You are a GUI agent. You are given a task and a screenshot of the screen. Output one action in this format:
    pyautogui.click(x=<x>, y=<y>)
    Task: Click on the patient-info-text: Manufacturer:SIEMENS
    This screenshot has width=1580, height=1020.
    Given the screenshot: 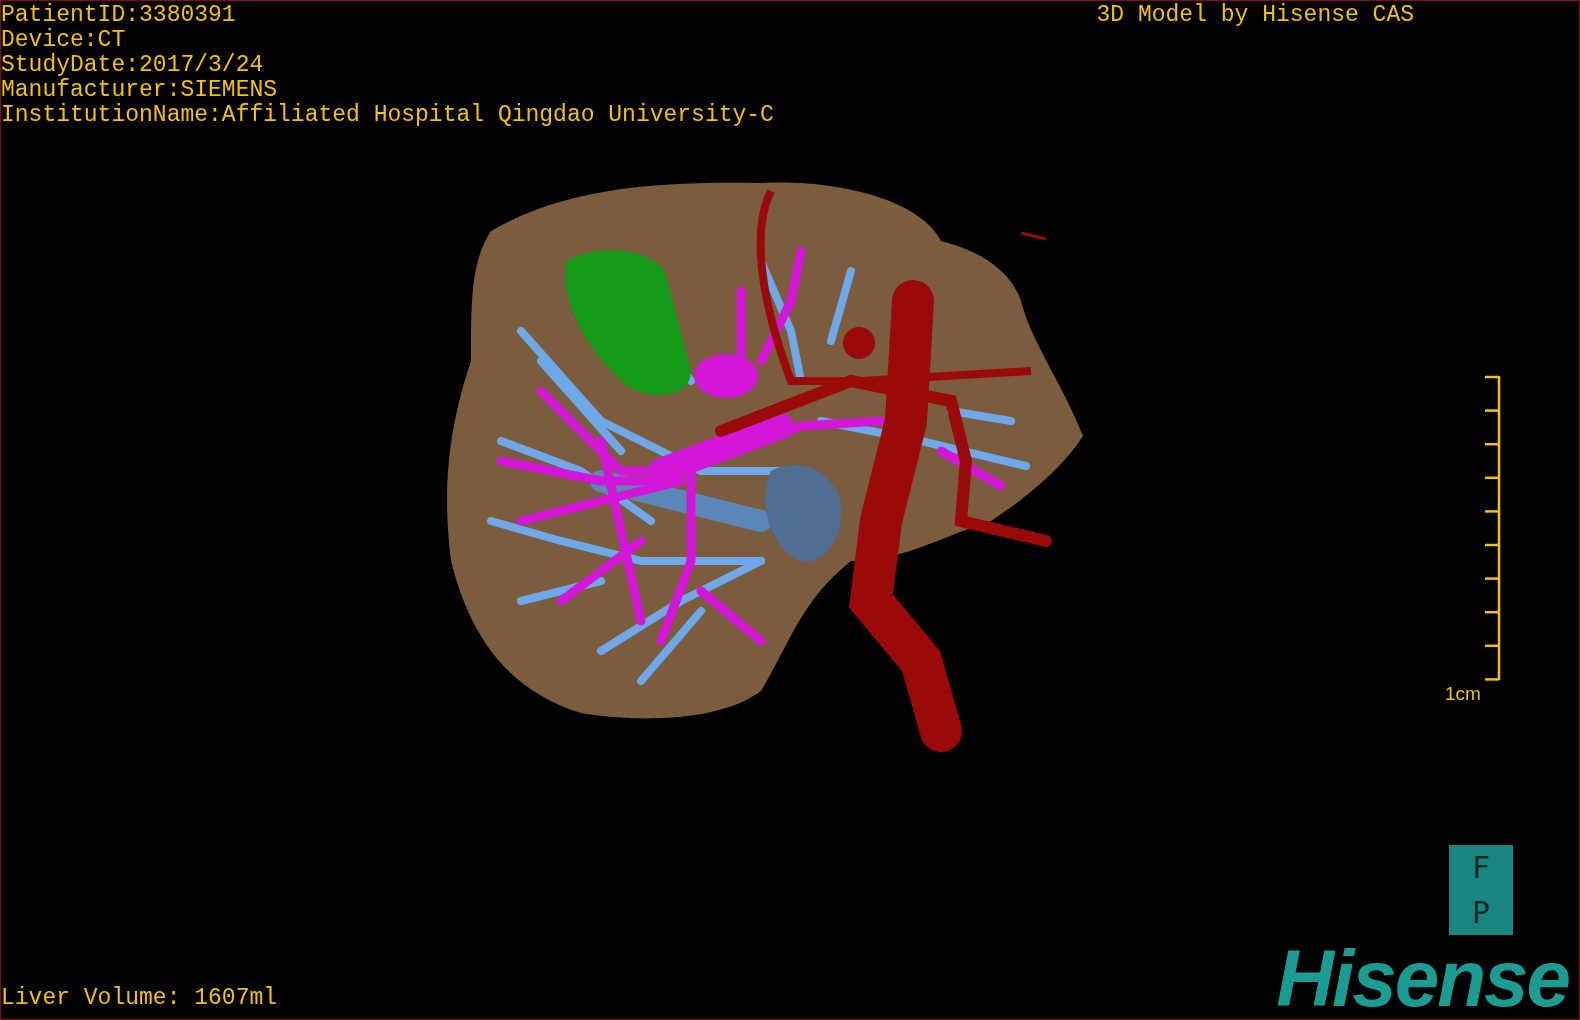 What is the action you would take?
    pyautogui.click(x=140, y=90)
    